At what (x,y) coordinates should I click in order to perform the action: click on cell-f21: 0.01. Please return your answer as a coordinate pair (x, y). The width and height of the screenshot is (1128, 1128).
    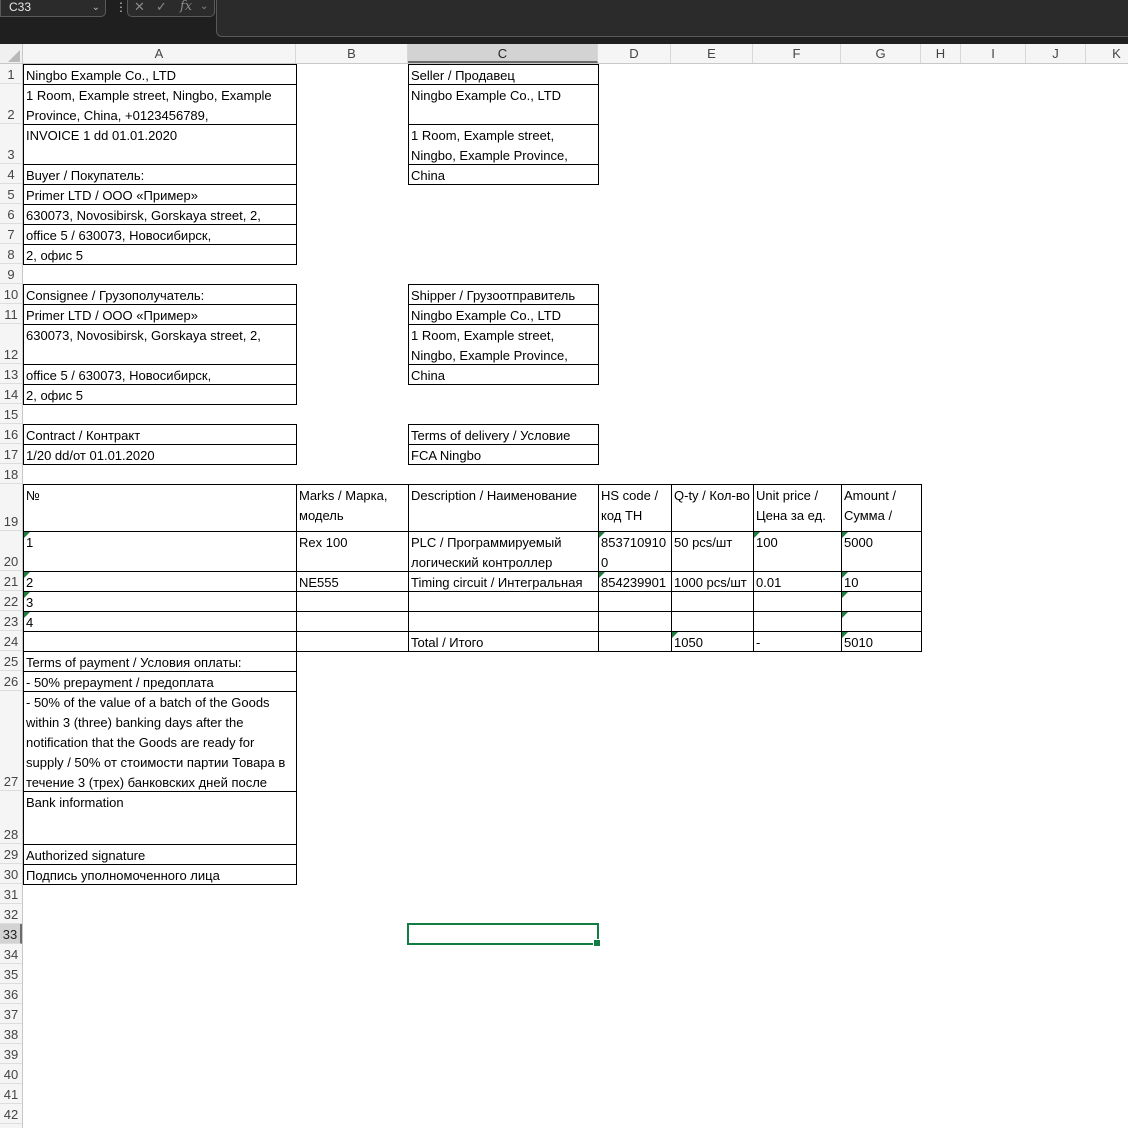
    Looking at the image, I should click on (797, 581).